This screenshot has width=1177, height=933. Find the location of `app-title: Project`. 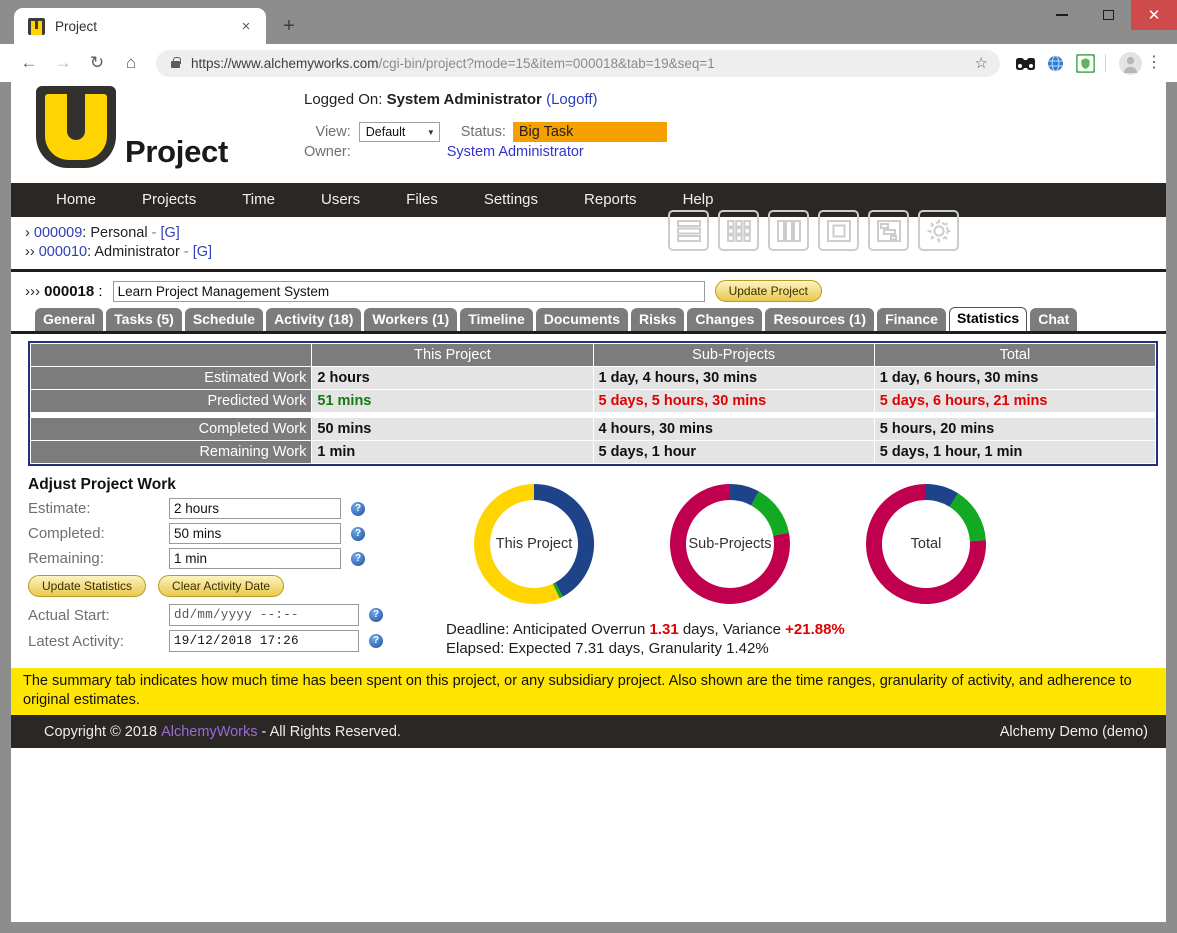

app-title: Project is located at coordinates (176, 151).